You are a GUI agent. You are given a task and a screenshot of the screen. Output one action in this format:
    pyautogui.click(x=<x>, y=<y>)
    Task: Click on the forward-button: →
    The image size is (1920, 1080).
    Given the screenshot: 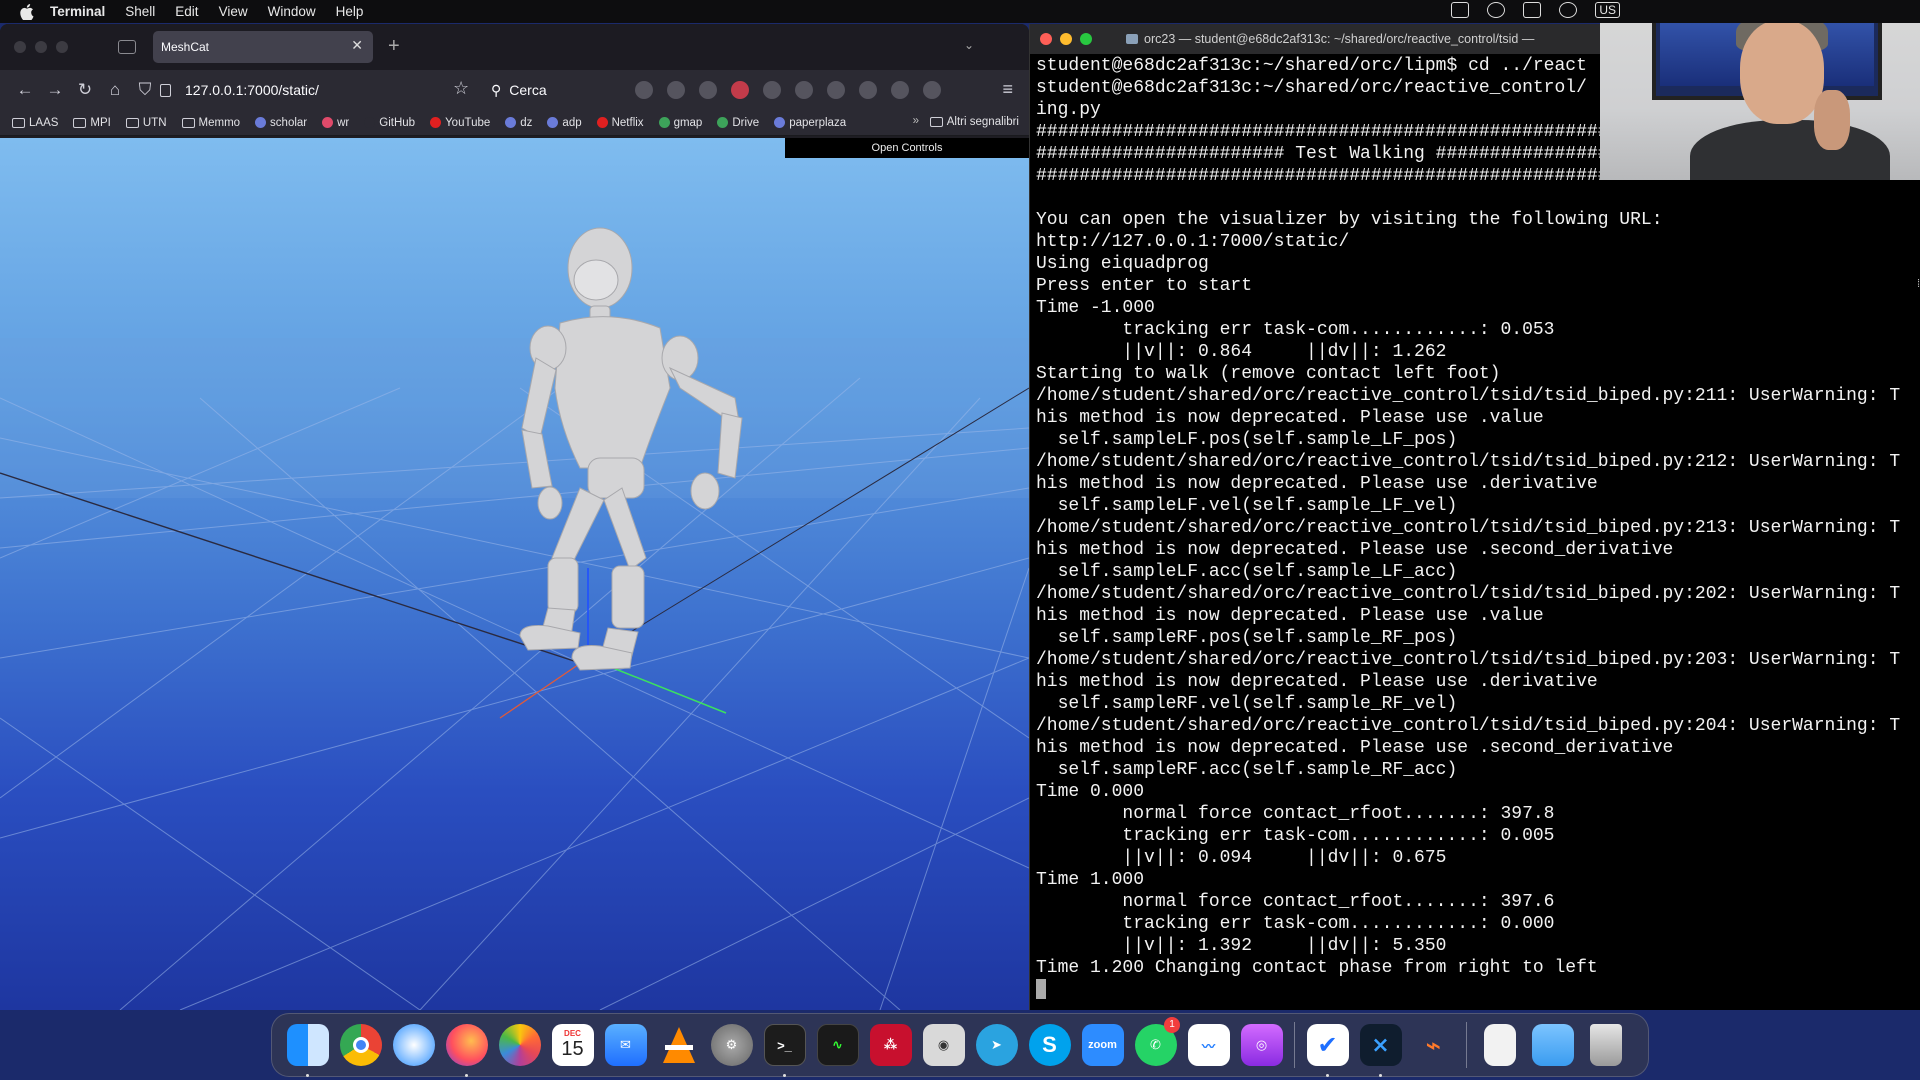 What is the action you would take?
    pyautogui.click(x=55, y=90)
    